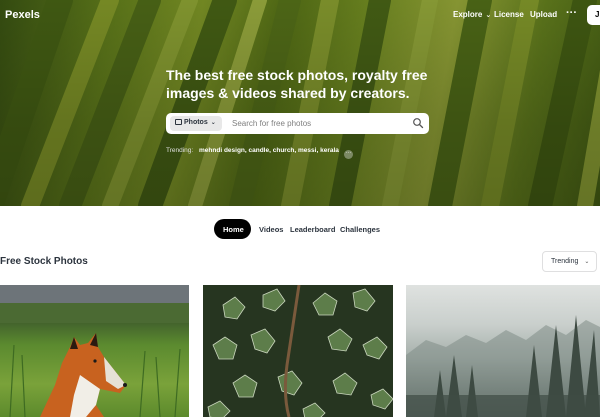  Describe the element at coordinates (329, 150) in the screenshot. I see `trending-term: kerala` at that location.